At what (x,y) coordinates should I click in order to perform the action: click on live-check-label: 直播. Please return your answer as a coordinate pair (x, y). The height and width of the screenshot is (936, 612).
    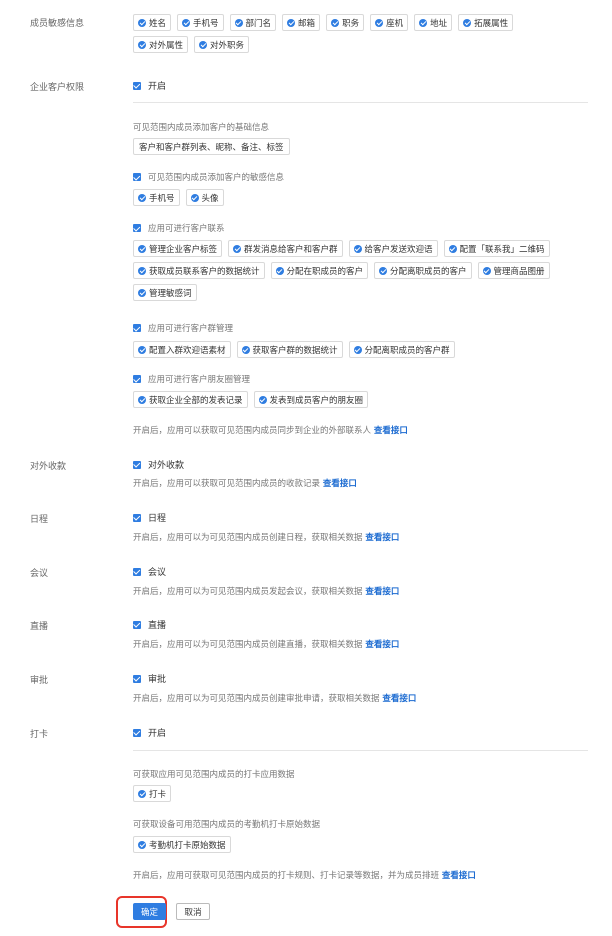
    Looking at the image, I should click on (157, 626).